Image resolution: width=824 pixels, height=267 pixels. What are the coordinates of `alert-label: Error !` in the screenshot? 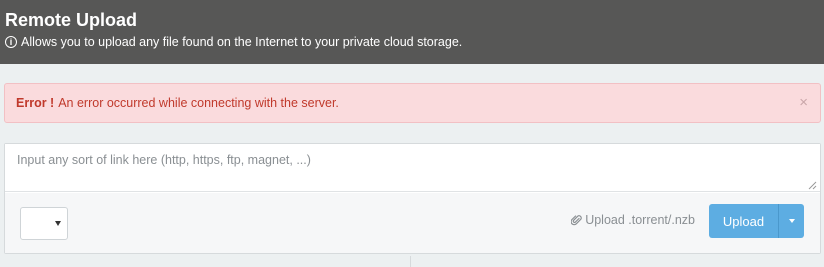 It's located at (35, 103).